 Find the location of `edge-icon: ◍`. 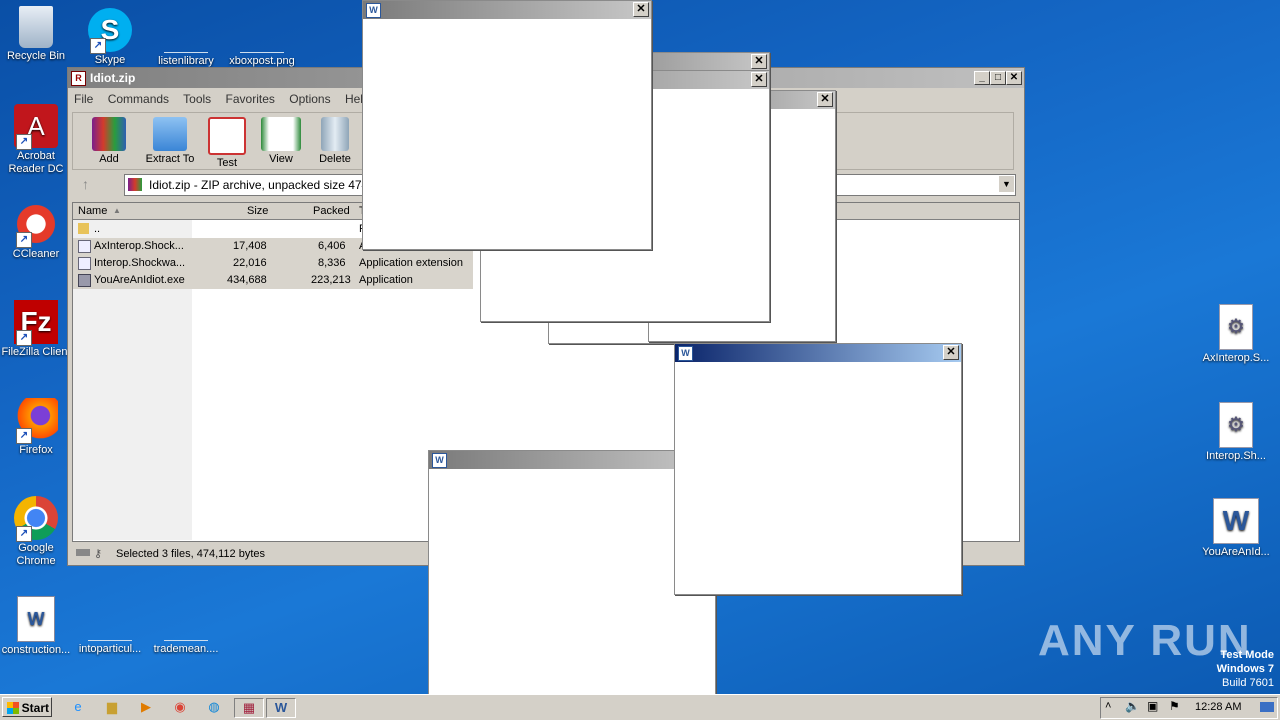

edge-icon: ◍ is located at coordinates (214, 707).